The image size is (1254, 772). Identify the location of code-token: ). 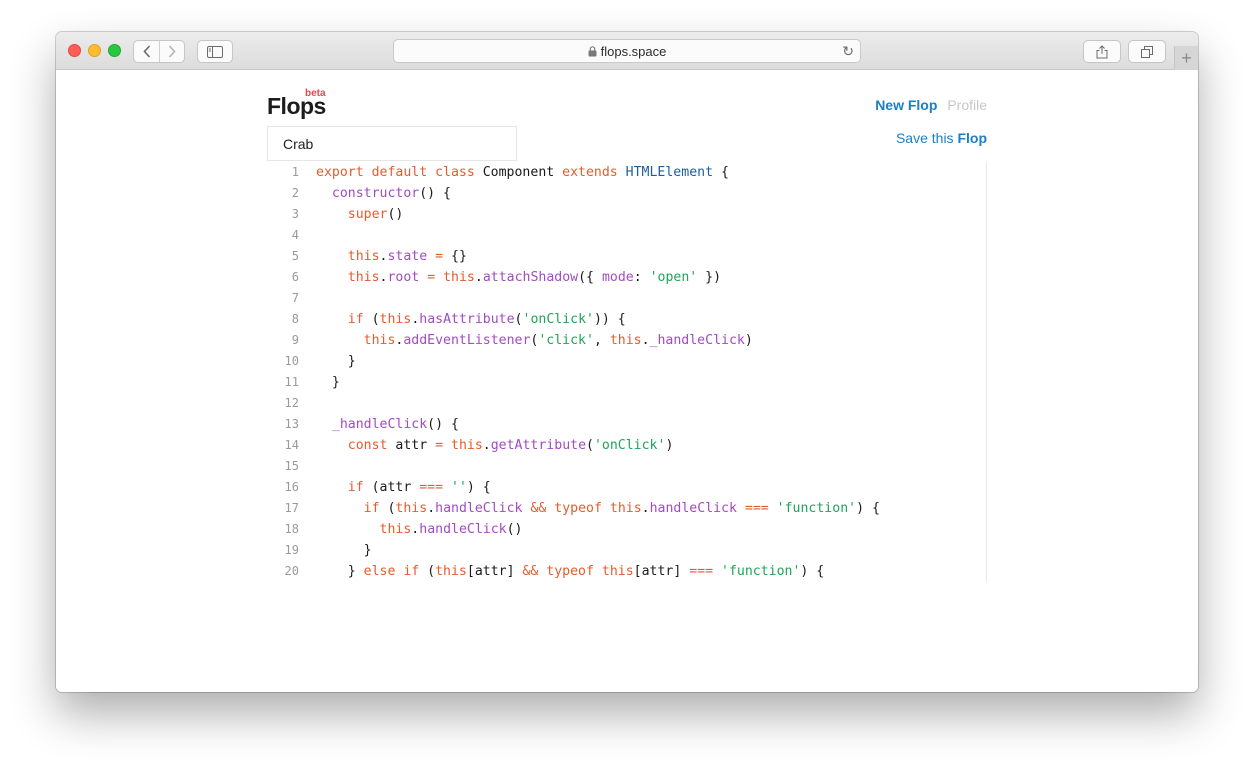
(669, 445).